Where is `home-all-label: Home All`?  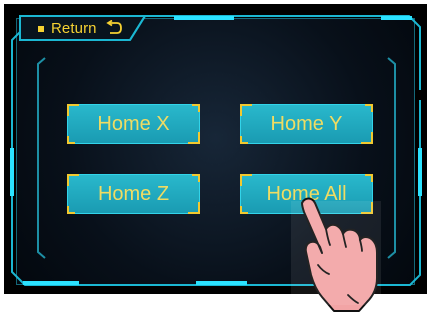
home-all-label: Home All is located at coordinates (306, 194).